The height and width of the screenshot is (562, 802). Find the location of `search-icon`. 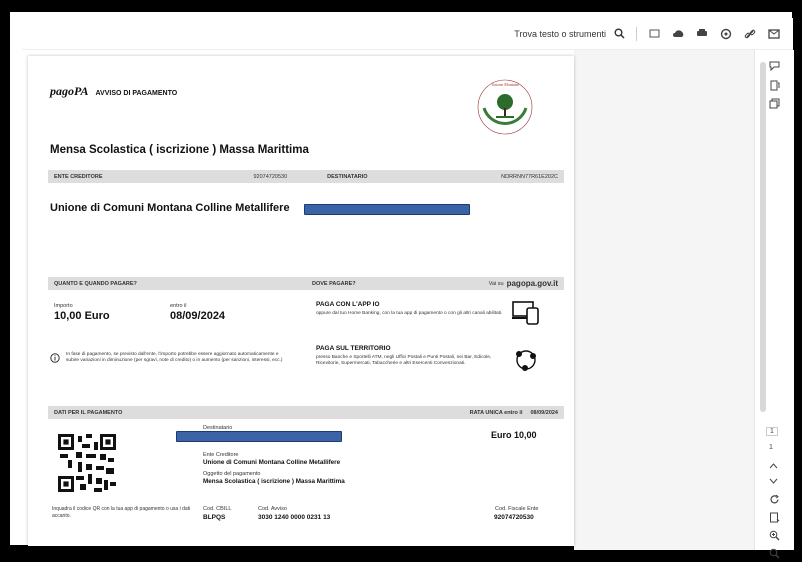

search-icon is located at coordinates (619, 34).